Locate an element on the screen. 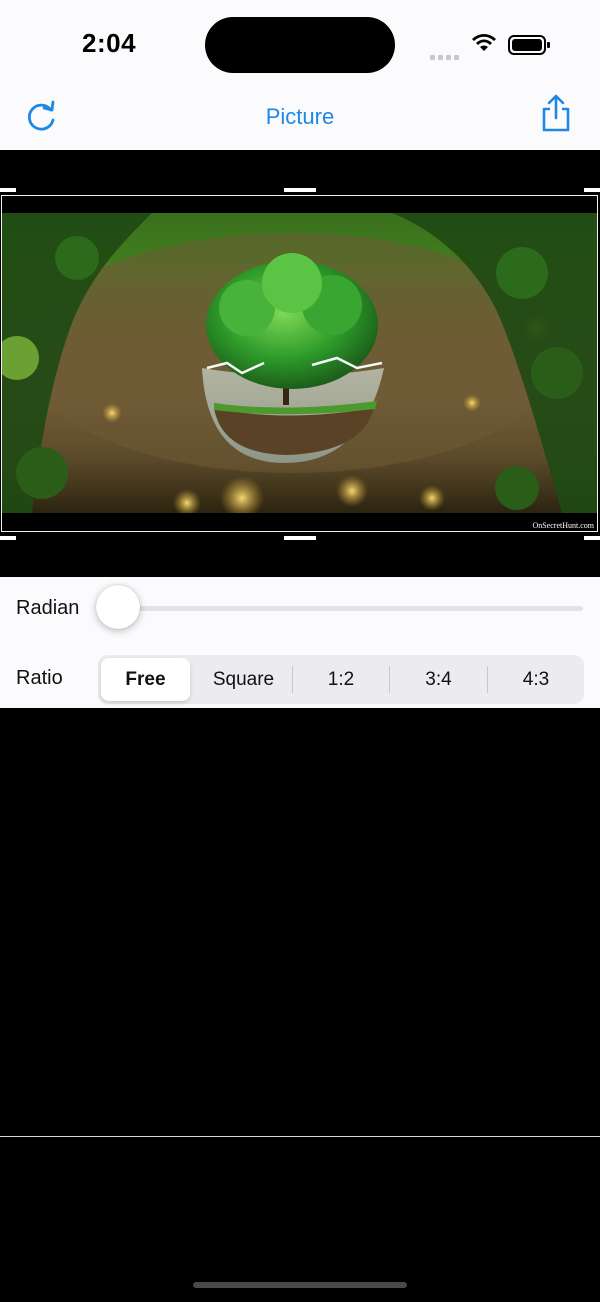  dynamic-island is located at coordinates (300, 45).